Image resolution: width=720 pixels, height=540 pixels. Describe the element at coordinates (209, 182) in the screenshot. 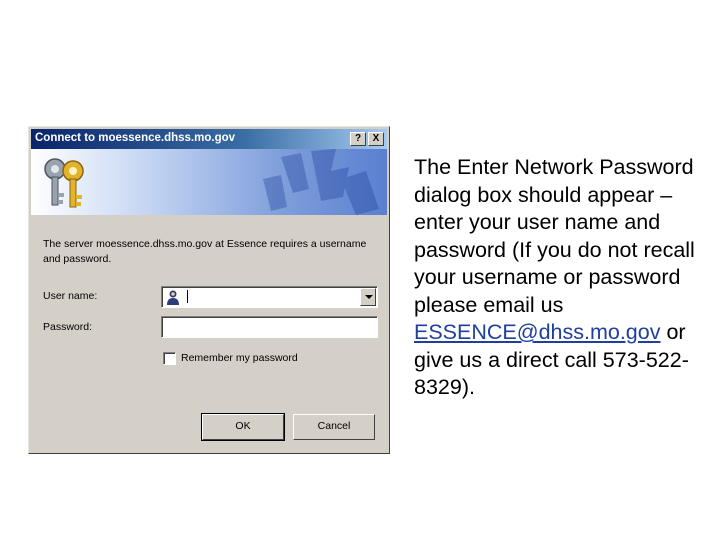

I see `dialog-banner` at that location.